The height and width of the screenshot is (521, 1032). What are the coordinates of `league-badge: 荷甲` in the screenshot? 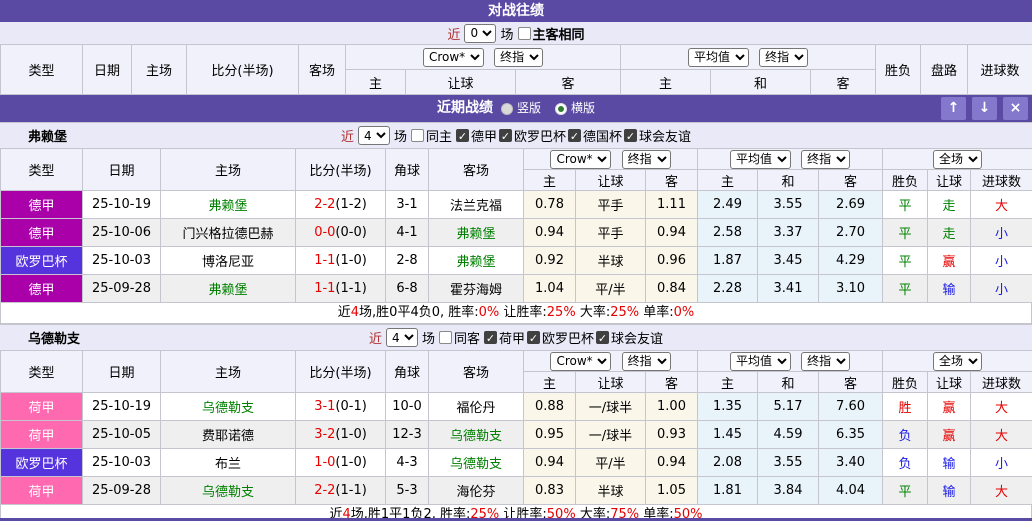 It's located at (41, 490).